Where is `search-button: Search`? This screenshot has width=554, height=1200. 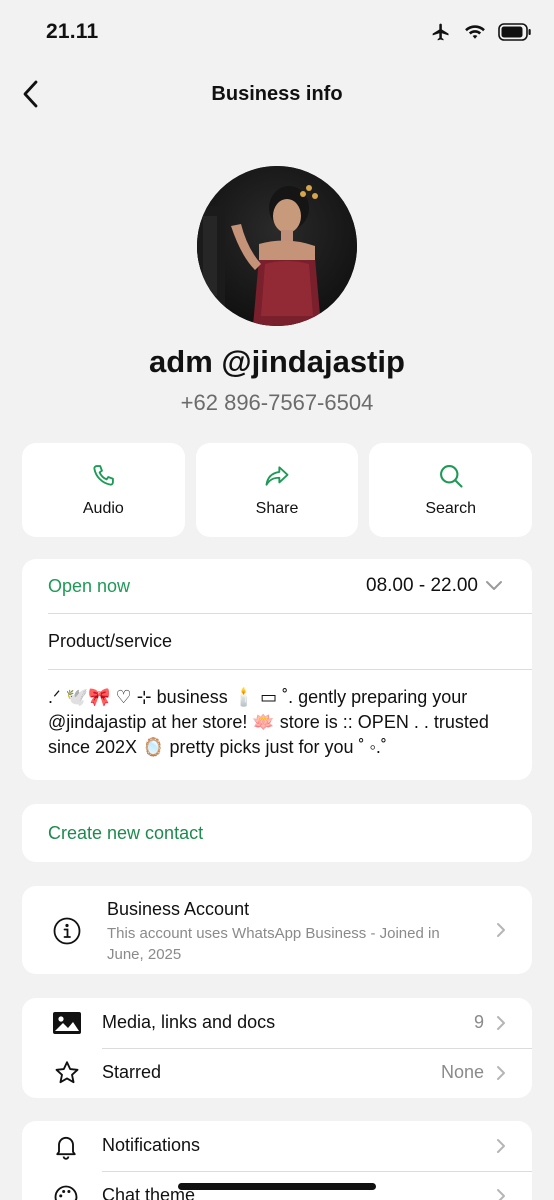
search-button: Search is located at coordinates (451, 490).